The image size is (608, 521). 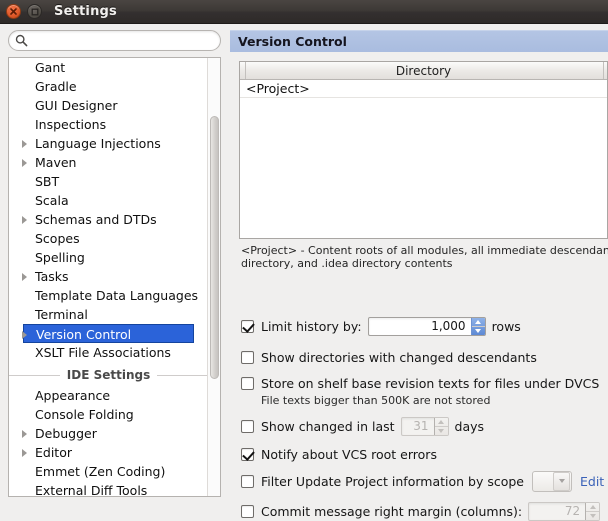 I want to click on sidebar-item-emmet-zen-coding: Emmet (Zen Coding), so click(x=108, y=471).